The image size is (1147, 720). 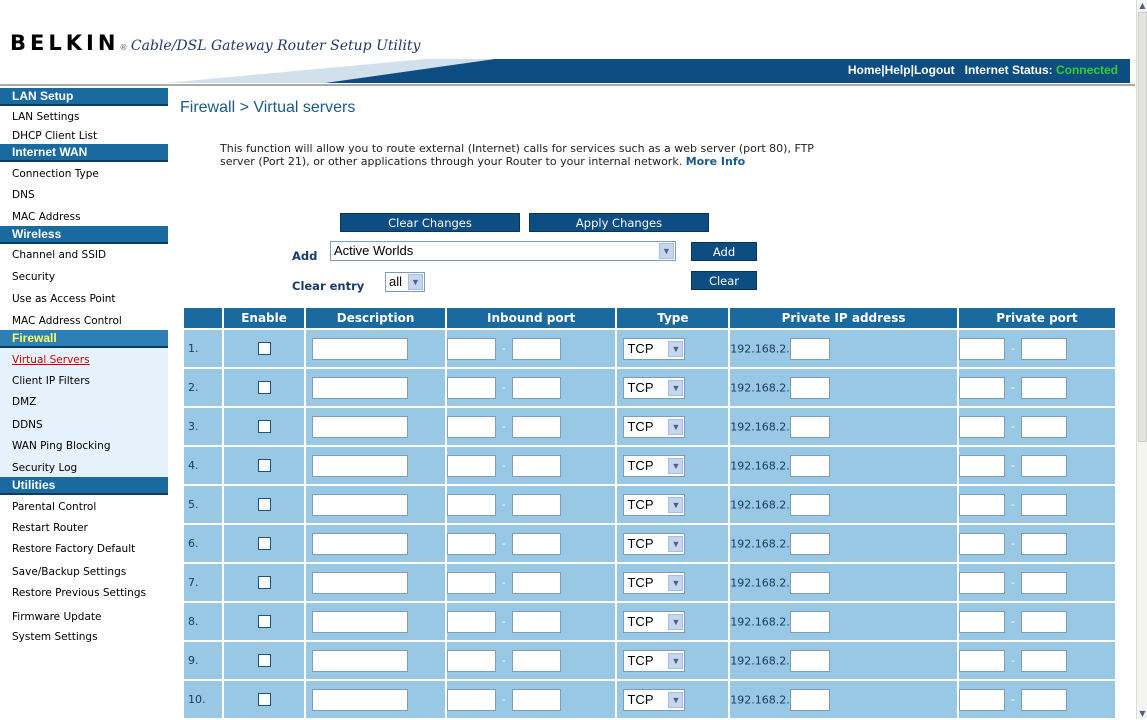 What do you see at coordinates (934, 70) in the screenshot?
I see `logout-link: Logout` at bounding box center [934, 70].